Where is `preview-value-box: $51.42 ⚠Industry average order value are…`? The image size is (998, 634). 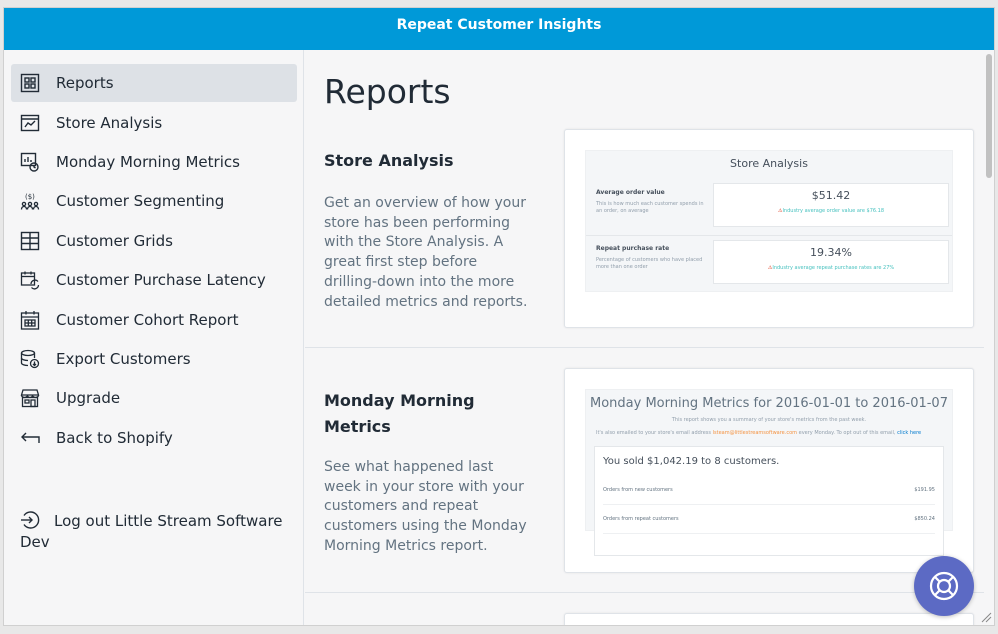 preview-value-box: $51.42 ⚠Industry average order value are… is located at coordinates (831, 205).